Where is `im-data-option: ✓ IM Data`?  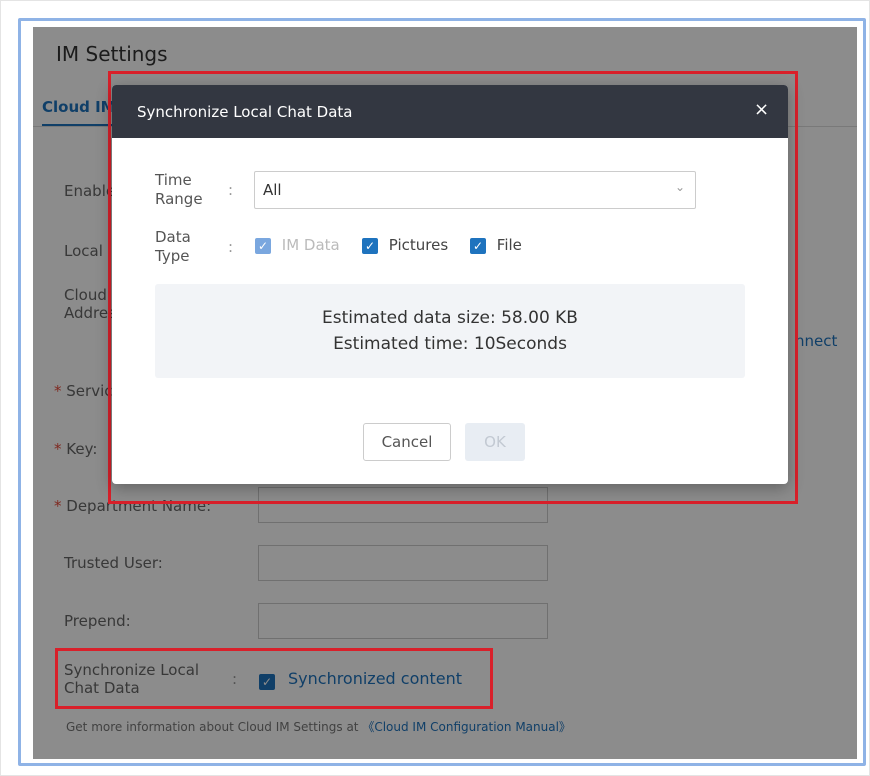
im-data-option: ✓ IM Data is located at coordinates (297, 245).